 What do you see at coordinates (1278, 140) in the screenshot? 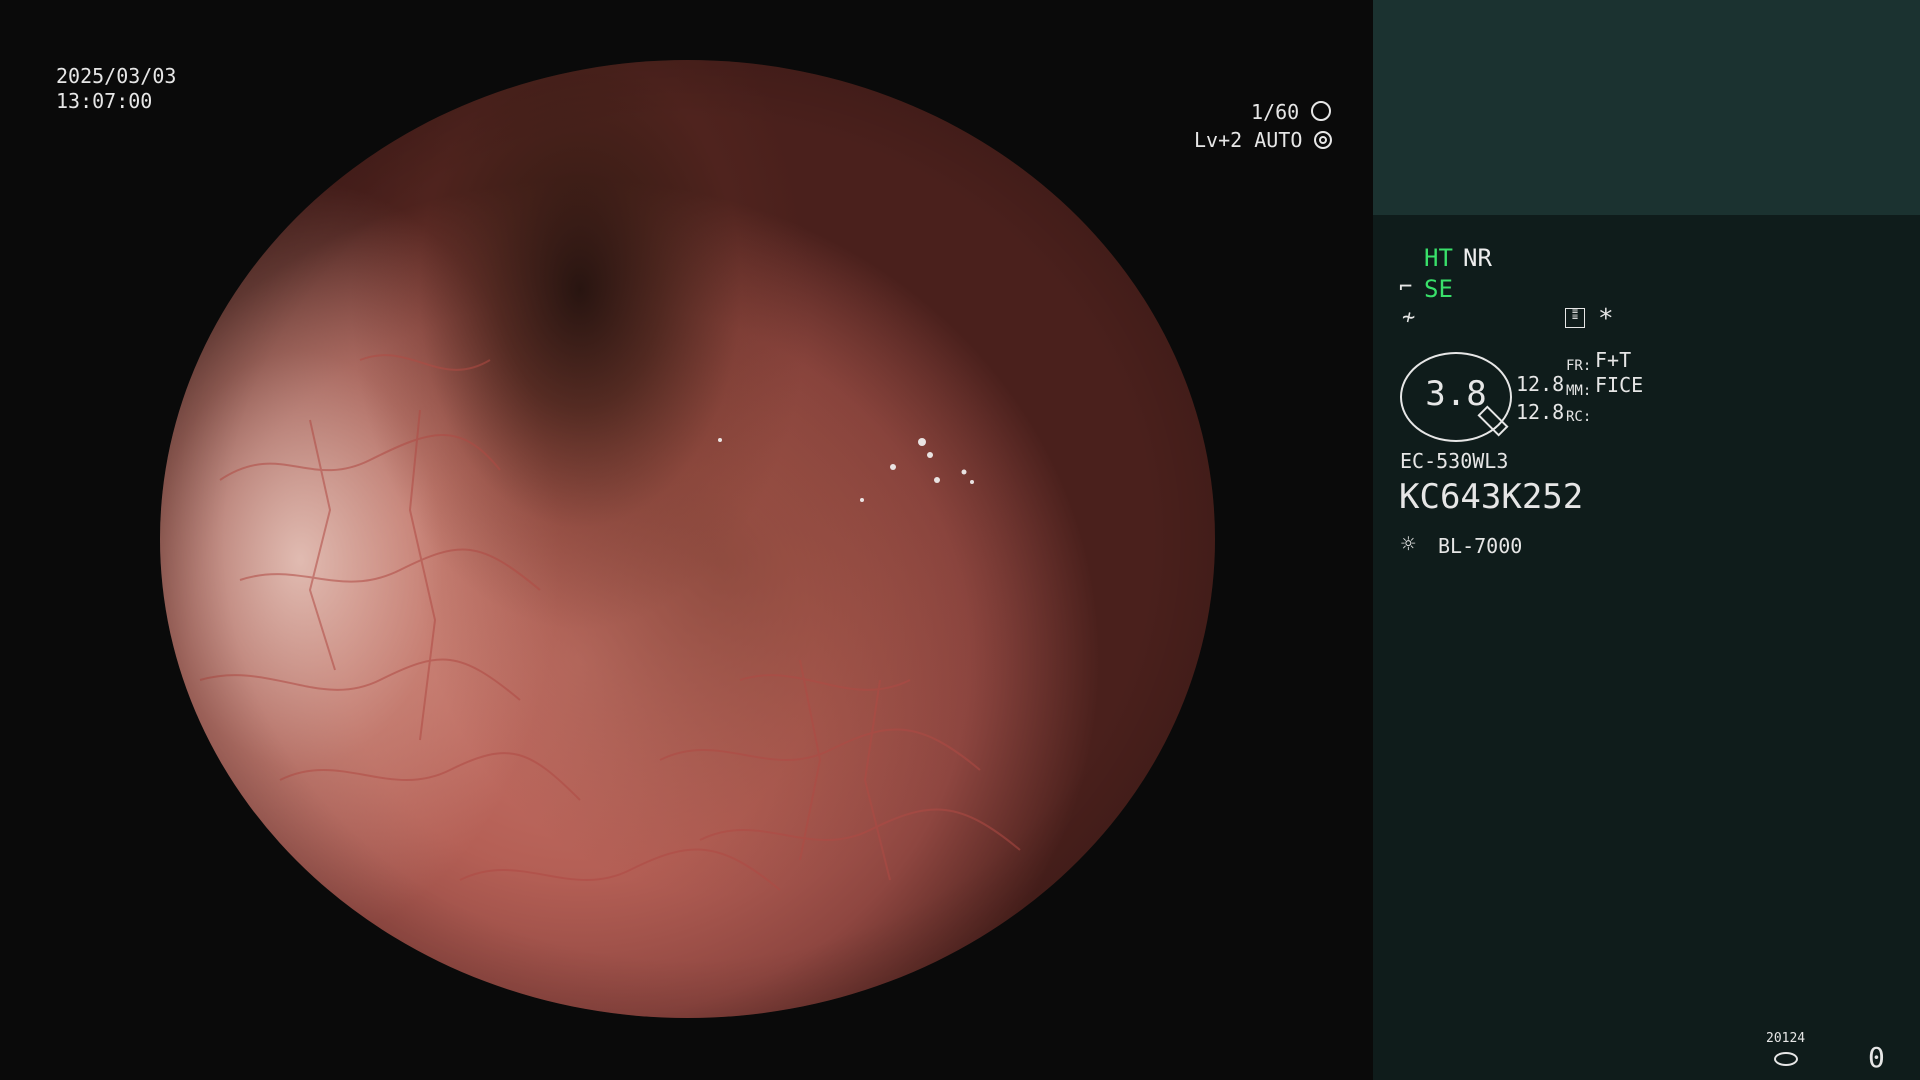
I see `iris-mode-label: AUTO` at bounding box center [1278, 140].